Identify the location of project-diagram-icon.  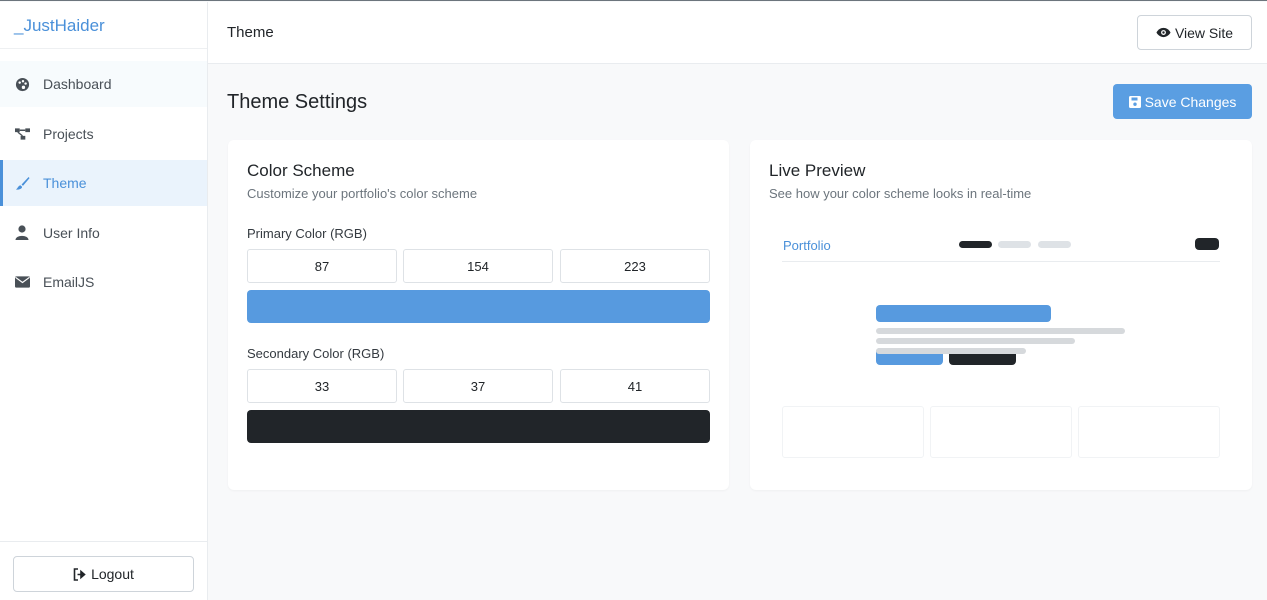
(22, 134).